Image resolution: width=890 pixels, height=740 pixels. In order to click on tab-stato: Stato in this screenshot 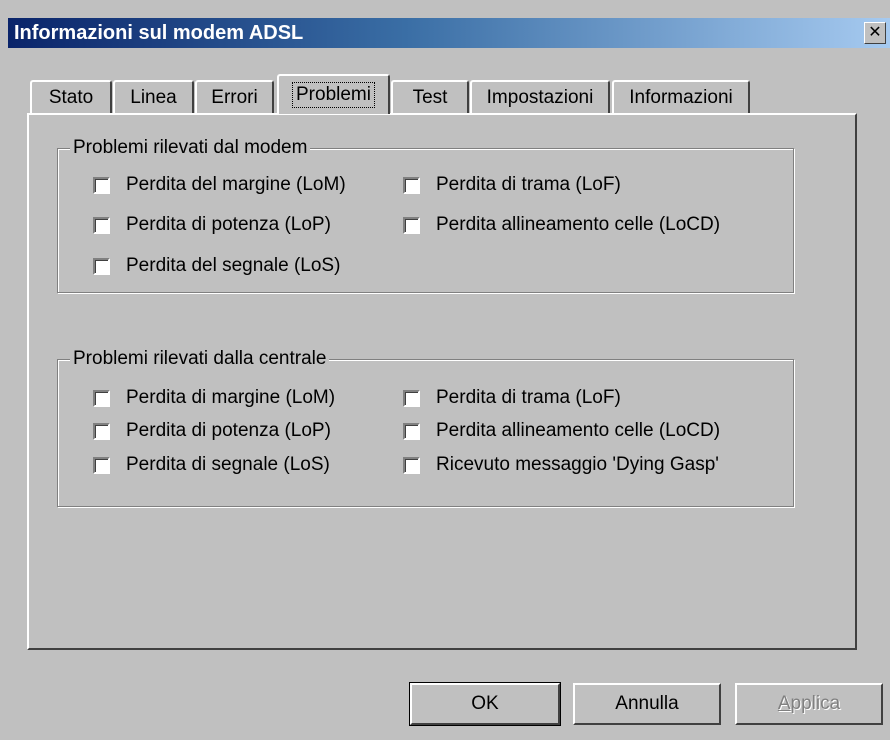, I will do `click(71, 96)`.